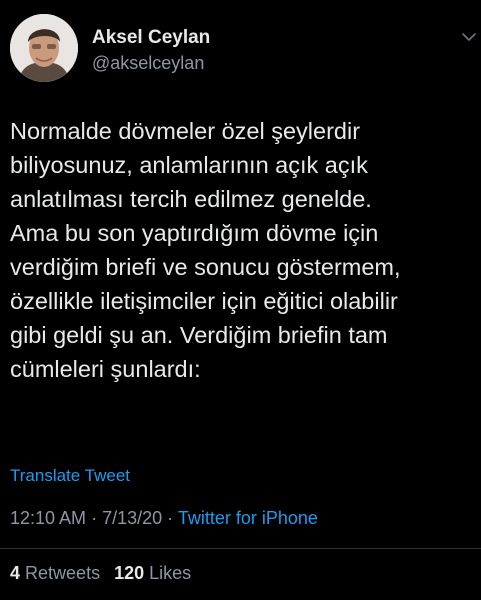 This screenshot has width=481, height=600. What do you see at coordinates (248, 518) in the screenshot?
I see `tweet-source-link: Twitter for iPhone` at bounding box center [248, 518].